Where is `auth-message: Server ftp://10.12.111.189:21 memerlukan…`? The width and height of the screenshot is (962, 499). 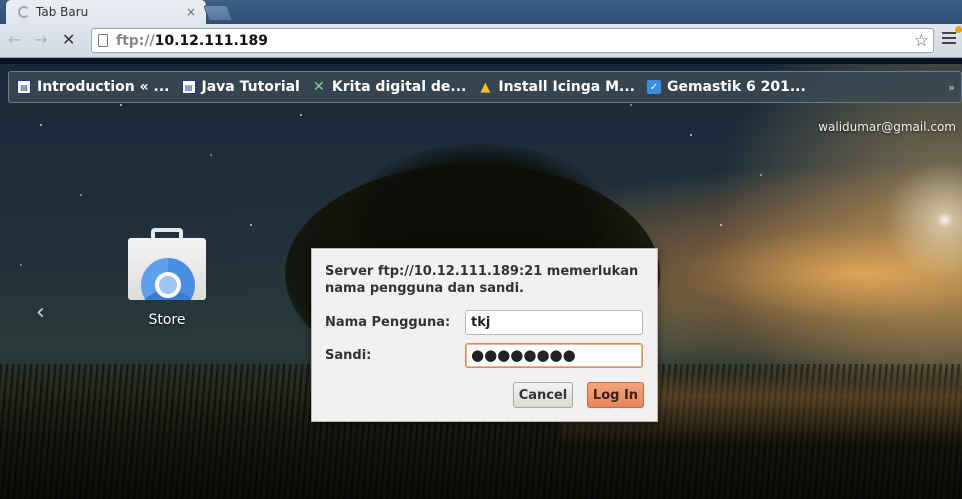 auth-message: Server ftp://10.12.111.189:21 memerlukan… is located at coordinates (482, 280).